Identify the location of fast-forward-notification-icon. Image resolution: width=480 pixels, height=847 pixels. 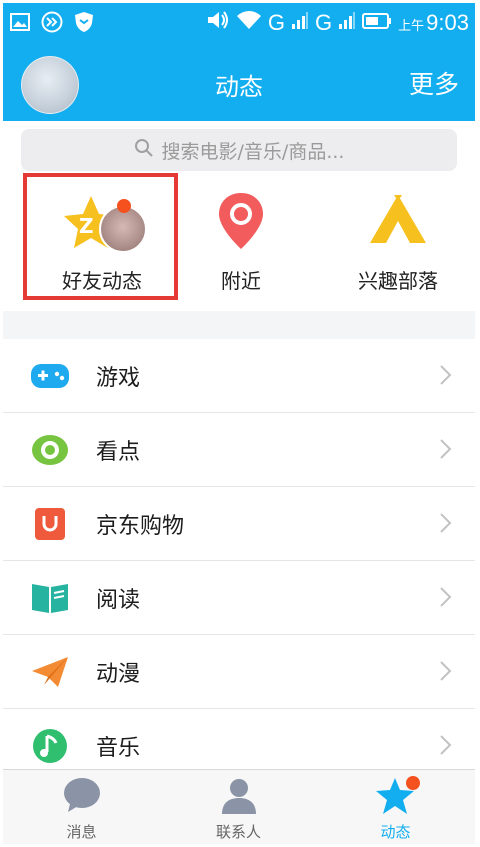
(52, 22).